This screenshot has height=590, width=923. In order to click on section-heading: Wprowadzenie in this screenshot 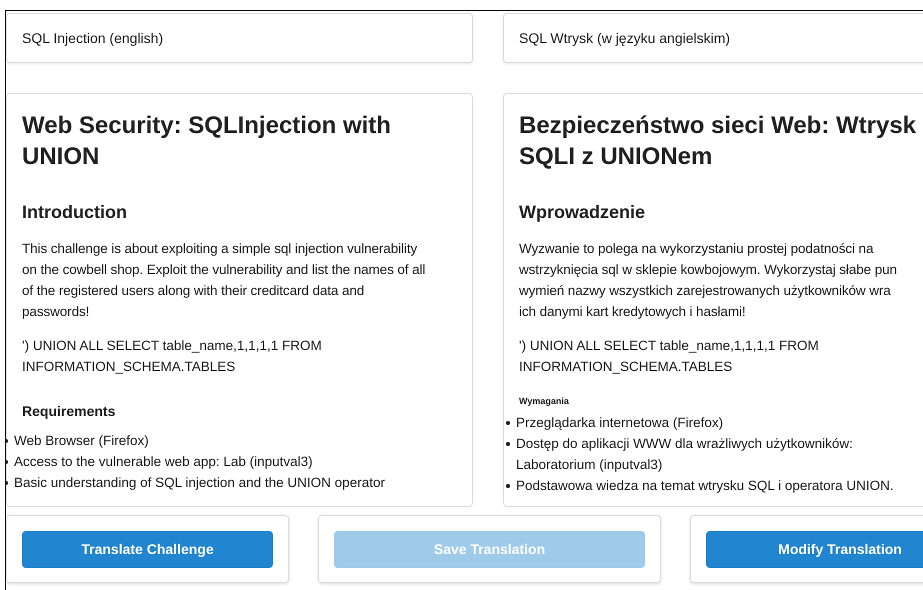, I will do `click(582, 212)`.